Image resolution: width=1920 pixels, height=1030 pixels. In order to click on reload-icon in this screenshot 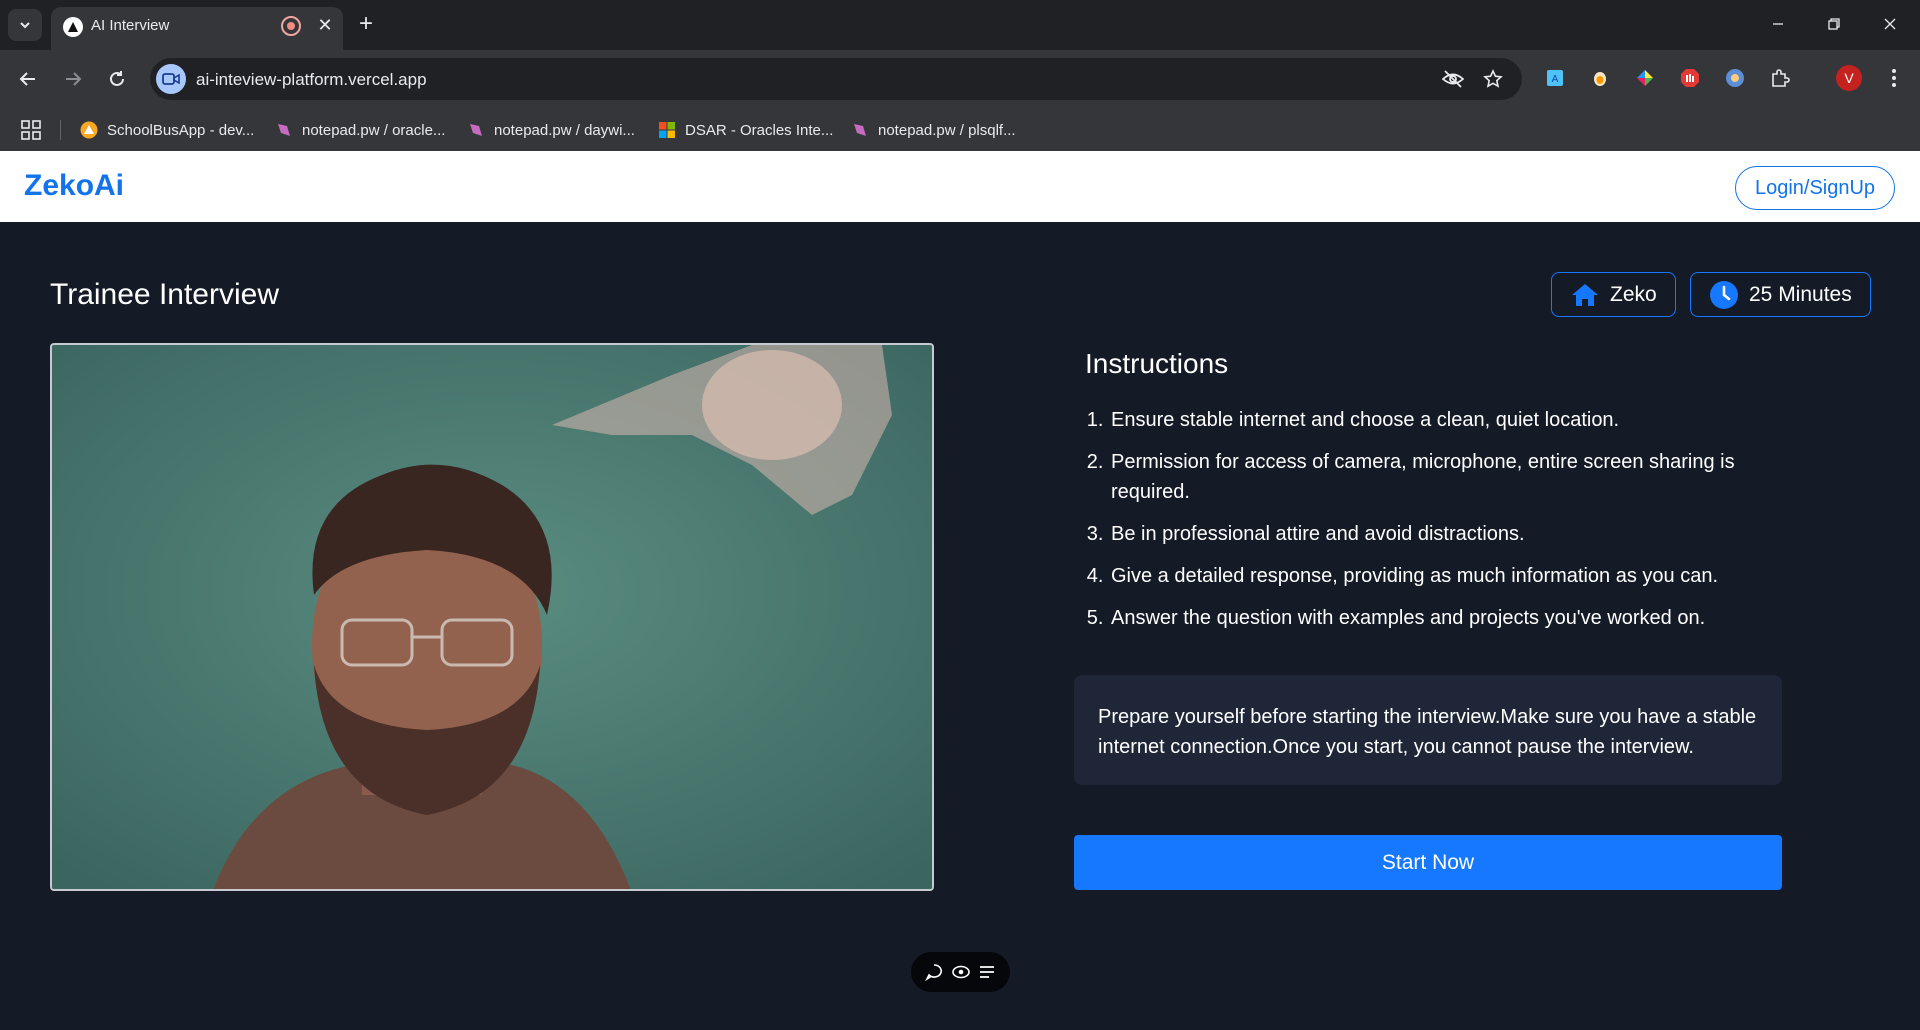, I will do `click(117, 78)`.